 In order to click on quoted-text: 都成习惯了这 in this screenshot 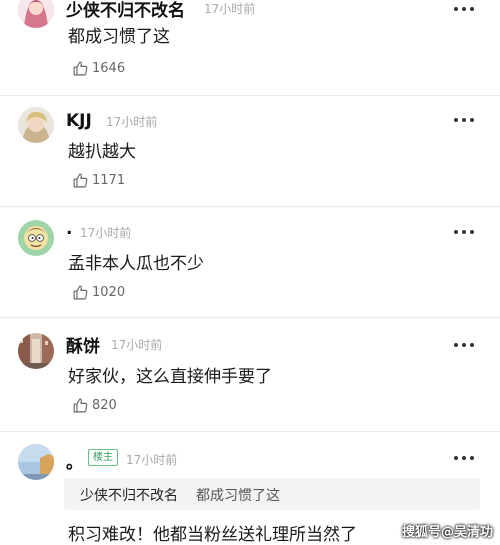, I will do `click(238, 496)`.